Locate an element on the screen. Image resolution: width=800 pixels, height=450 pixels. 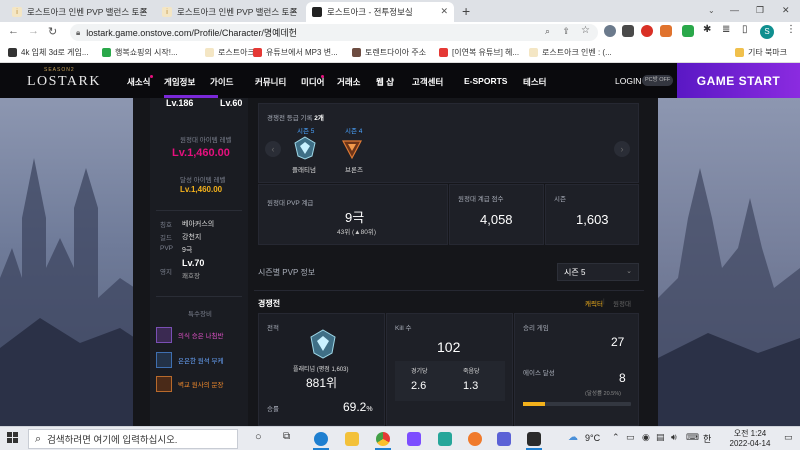
ime-indicator: 한 is located at coordinates (707, 438).